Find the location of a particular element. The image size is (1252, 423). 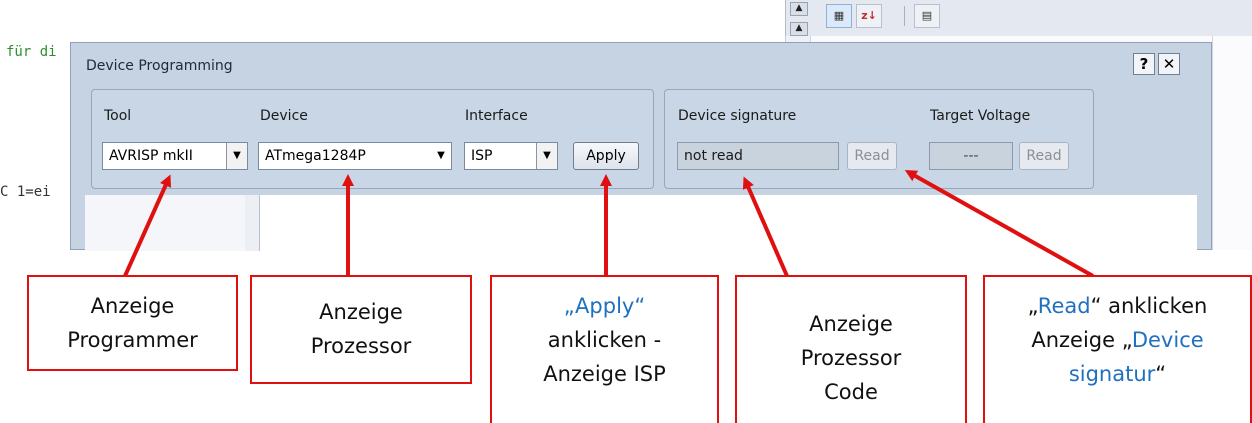

apply-button: Apply is located at coordinates (606, 156).